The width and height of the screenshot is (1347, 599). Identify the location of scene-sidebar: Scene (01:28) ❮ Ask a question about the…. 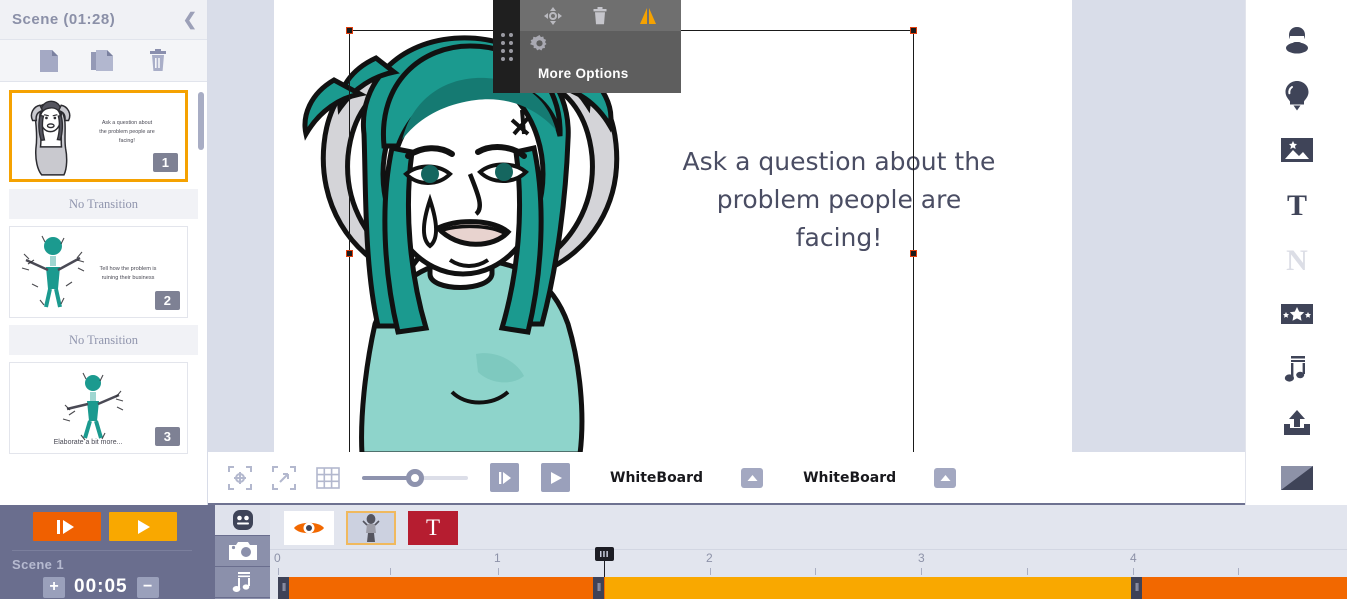
(104, 252).